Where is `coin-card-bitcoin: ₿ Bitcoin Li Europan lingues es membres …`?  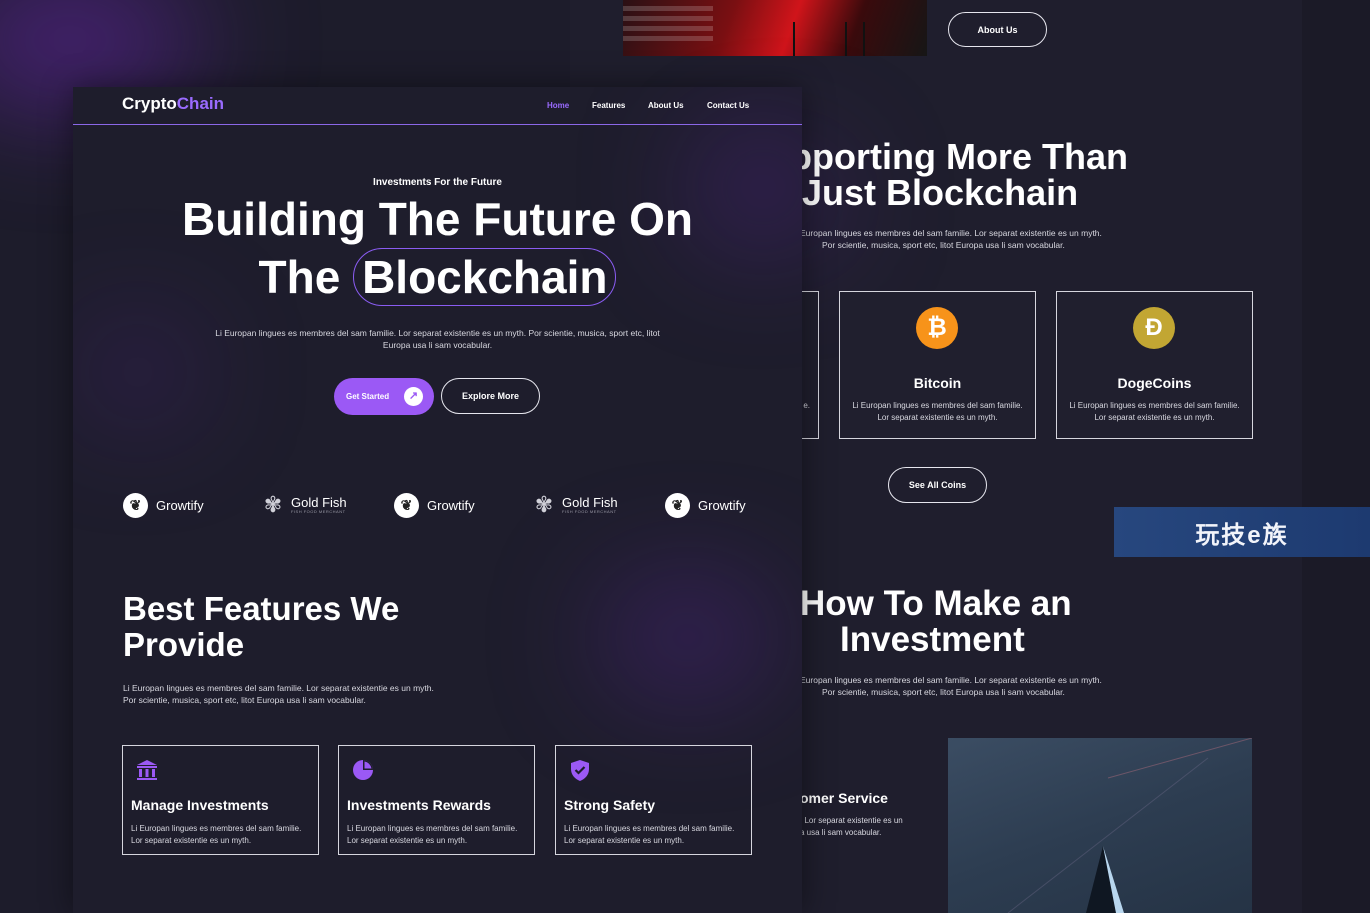 coin-card-bitcoin: ₿ Bitcoin Li Europan lingues es membres … is located at coordinates (937, 365).